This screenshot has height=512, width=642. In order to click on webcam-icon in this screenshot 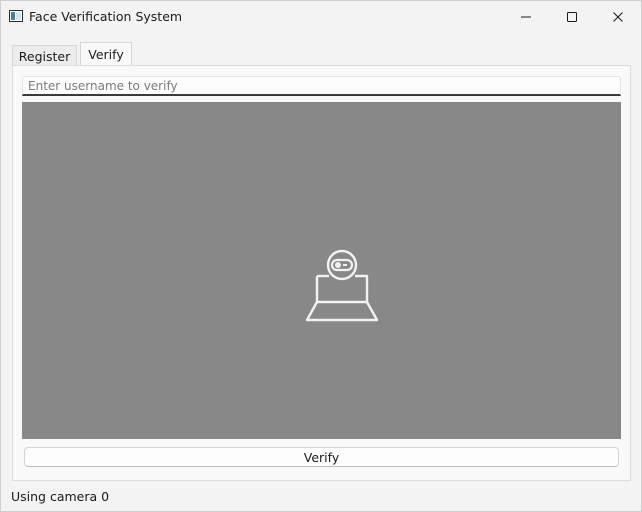, I will do `click(343, 285)`.